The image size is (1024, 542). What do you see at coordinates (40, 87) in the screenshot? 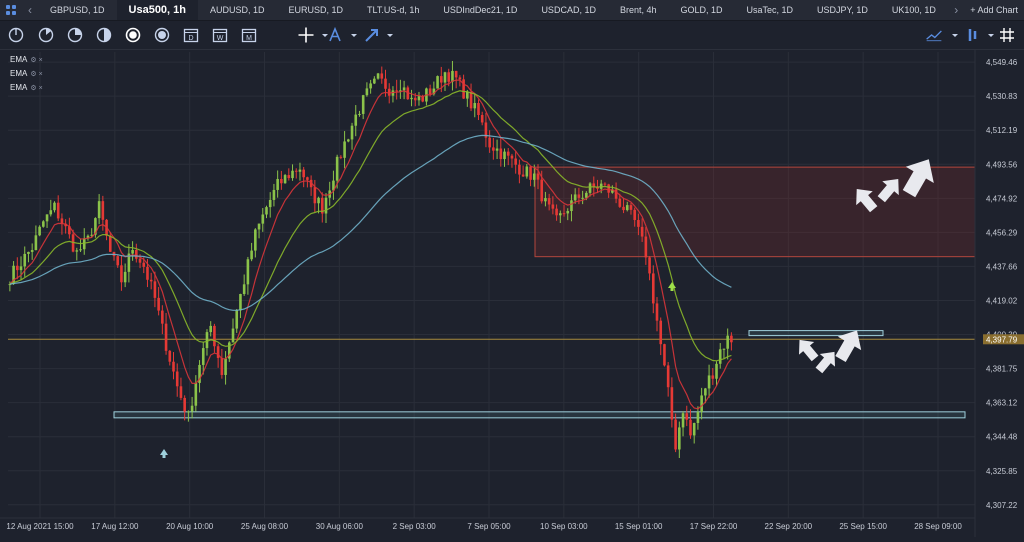
I see `indicator-legend-ema-3: EMA⚙ ×` at bounding box center [40, 87].